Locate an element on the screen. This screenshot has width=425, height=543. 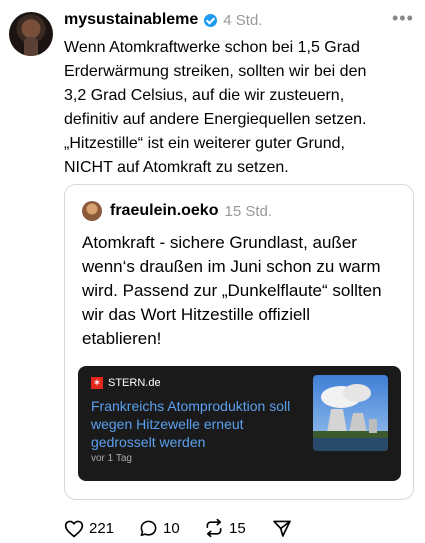
repost-count: 15 is located at coordinates (237, 528).